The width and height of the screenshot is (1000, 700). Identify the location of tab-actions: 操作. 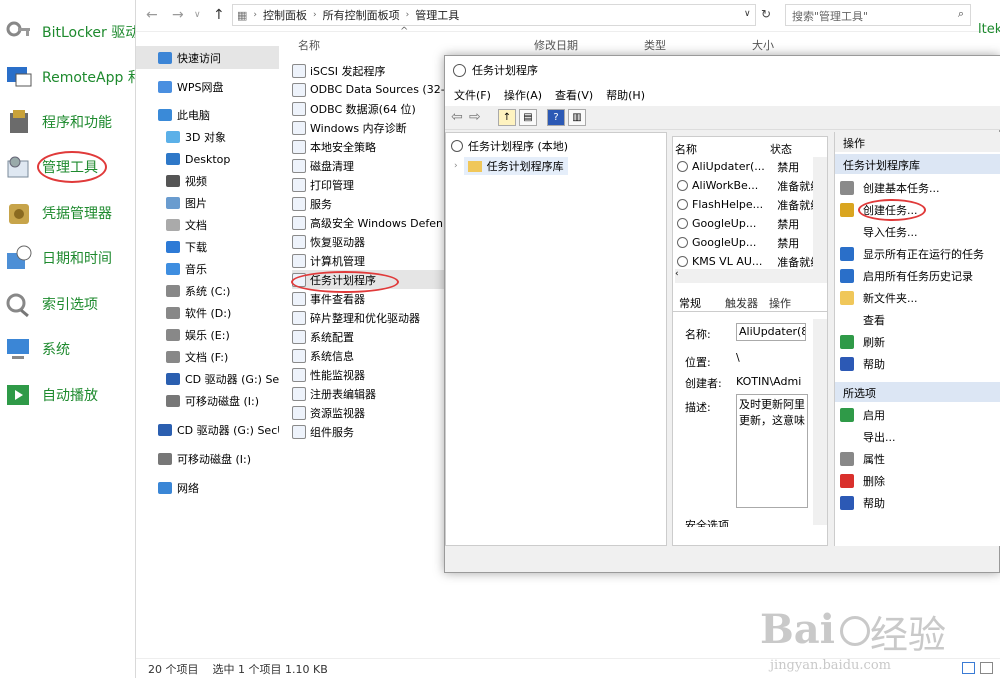
(780, 303).